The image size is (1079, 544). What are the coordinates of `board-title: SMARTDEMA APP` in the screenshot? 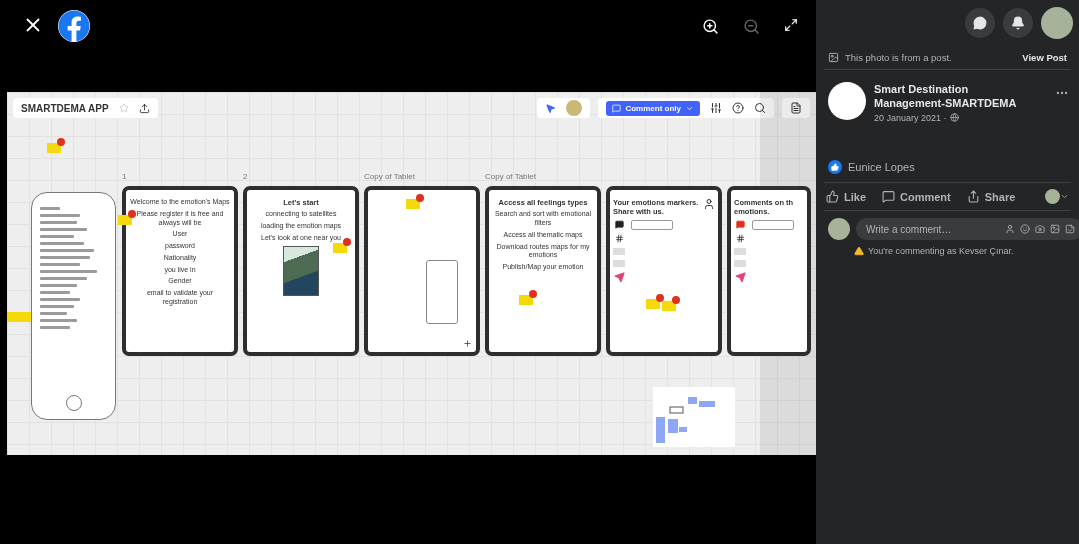 It's located at (65, 108).